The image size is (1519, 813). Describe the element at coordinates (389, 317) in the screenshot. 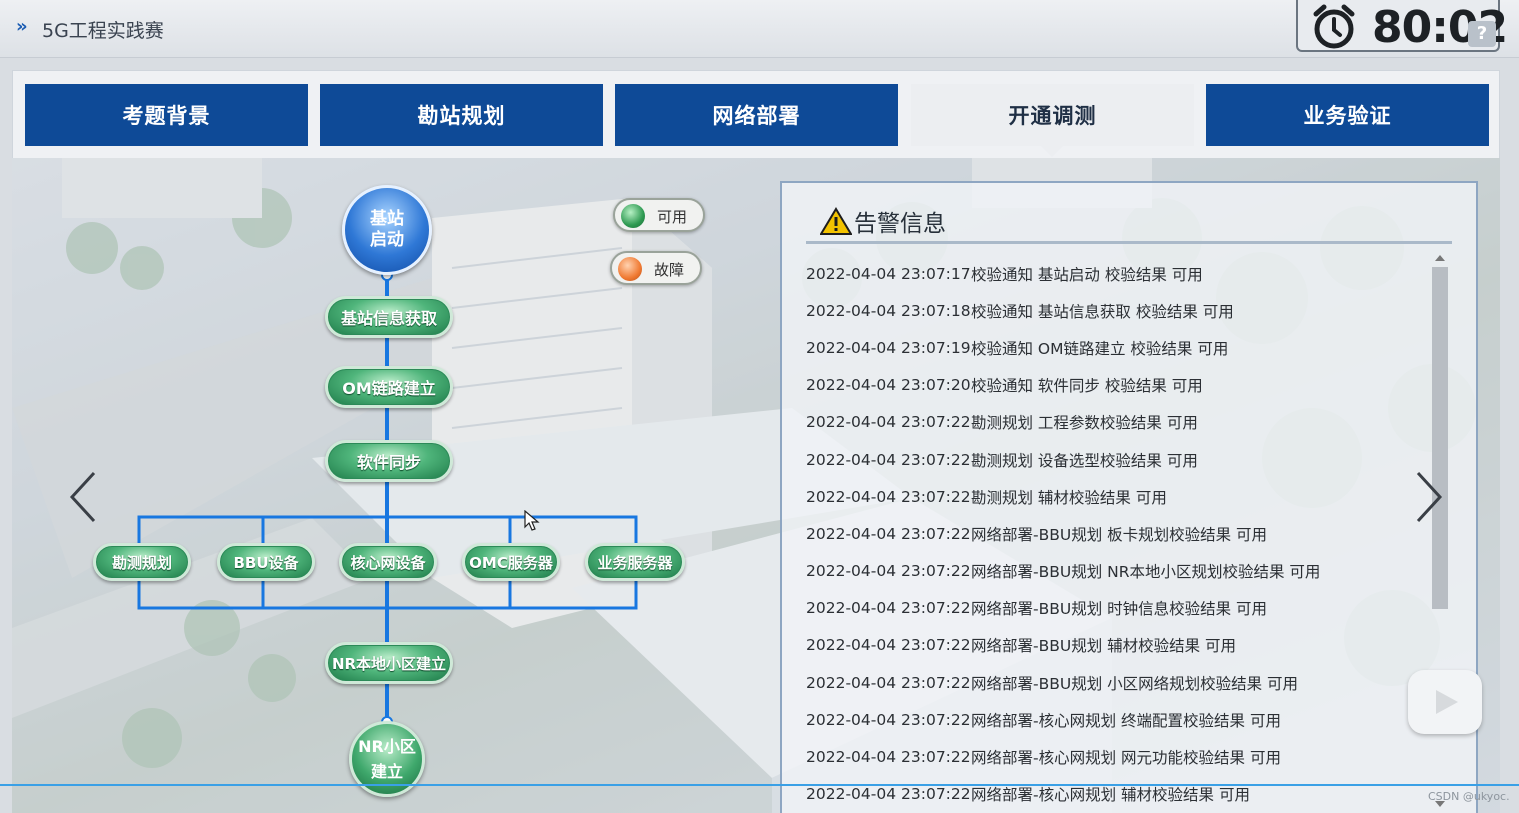

I see `node-base-station-info: 基站信息获取` at that location.